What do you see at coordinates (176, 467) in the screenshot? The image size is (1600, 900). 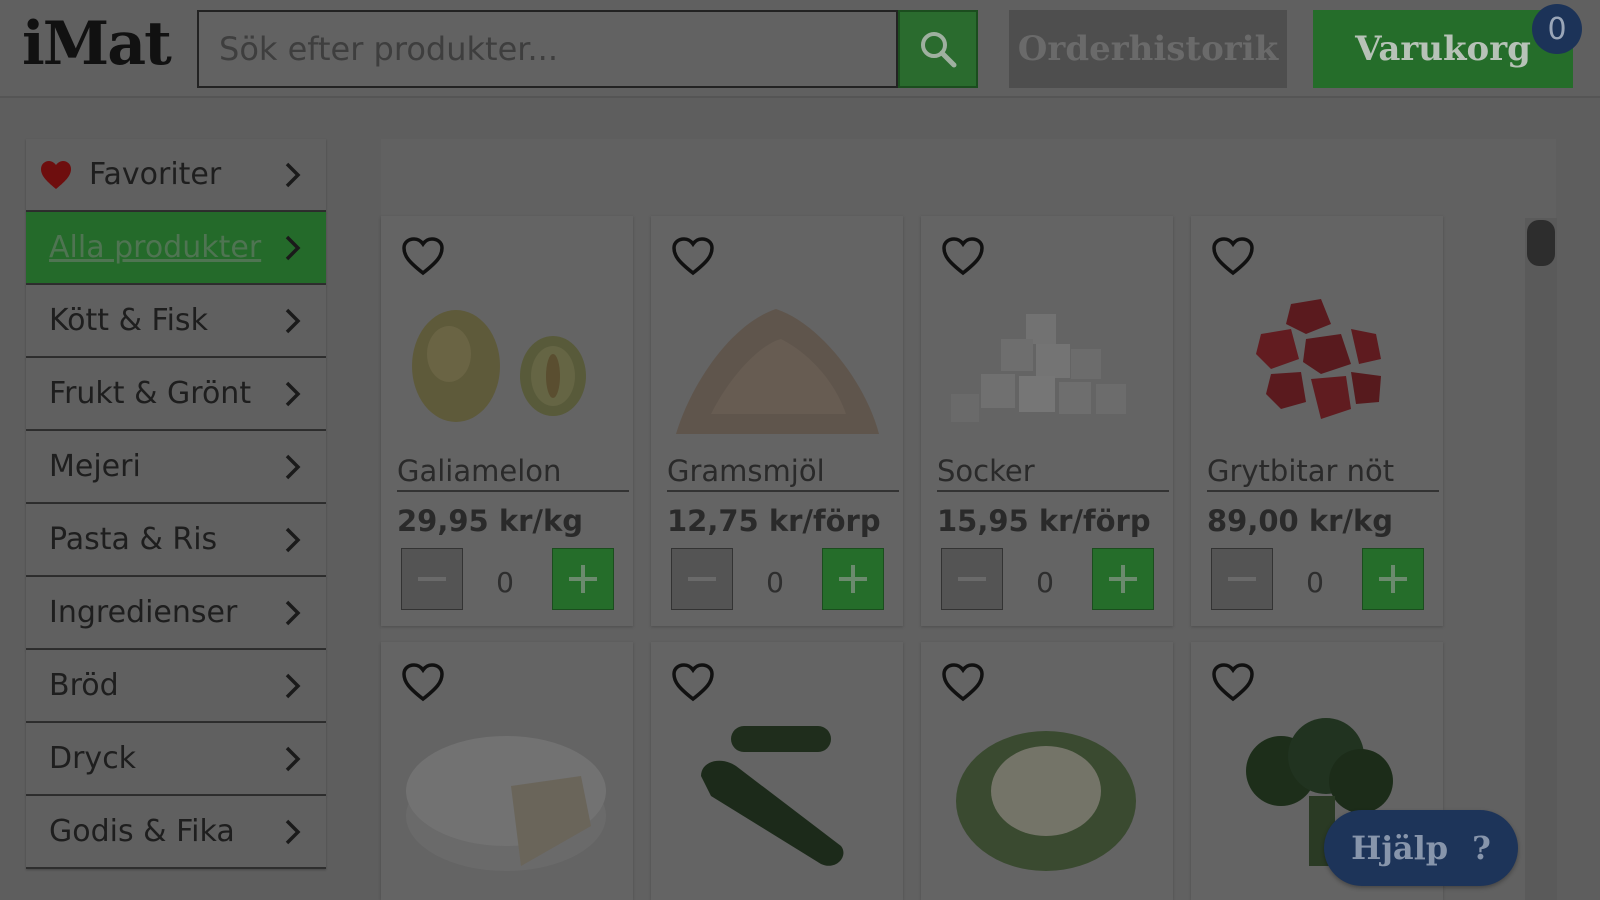 I see `sidebar-item-mejeri: Mejeri` at bounding box center [176, 467].